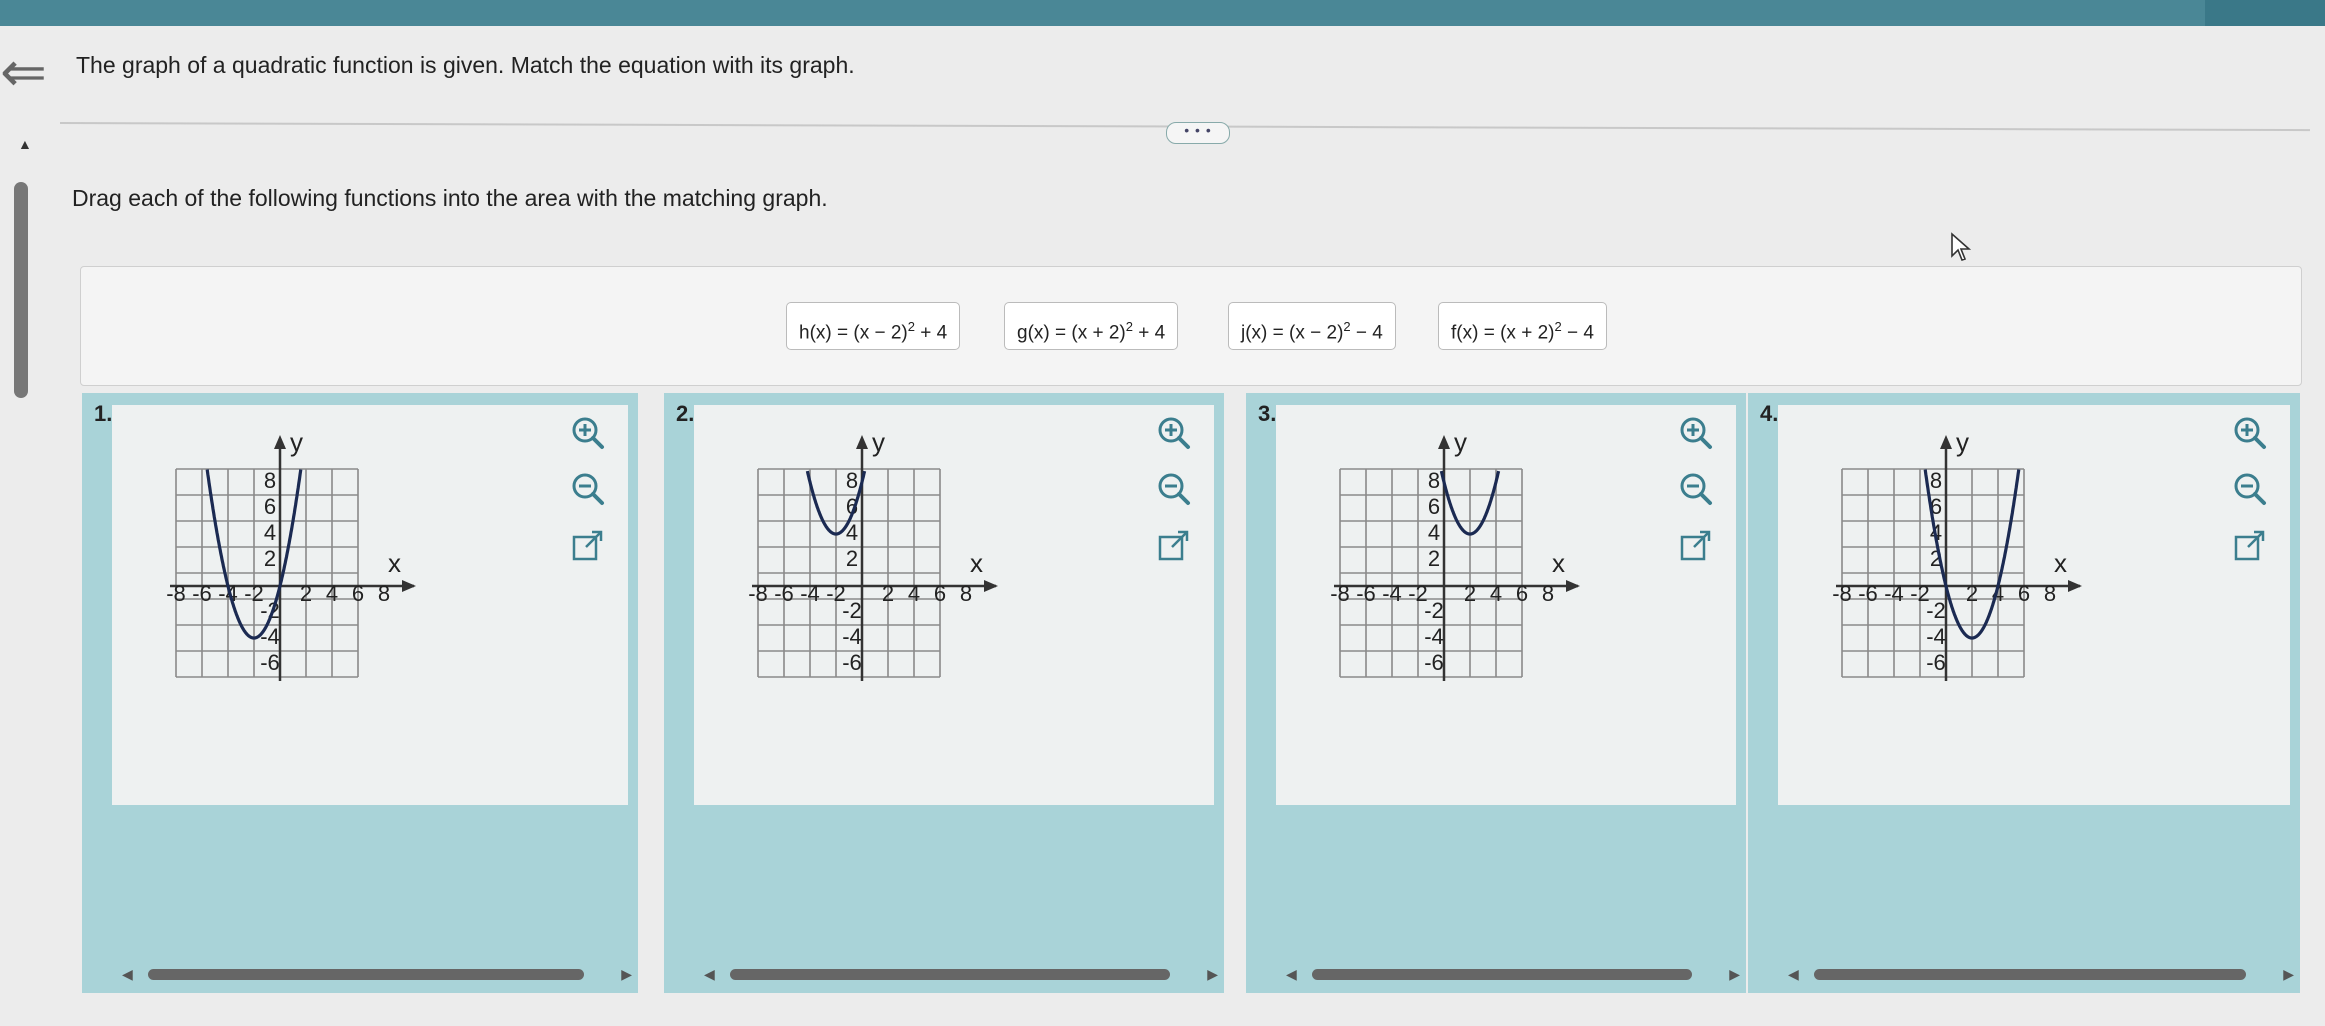 The height and width of the screenshot is (1026, 2325). Describe the element at coordinates (944, 693) in the screenshot. I see `graph-panel-2: 2. x y -8 -6 -4 -2 2 4 6 8 8 6 4 2 -2 -4 -6 ◀ ▶` at that location.